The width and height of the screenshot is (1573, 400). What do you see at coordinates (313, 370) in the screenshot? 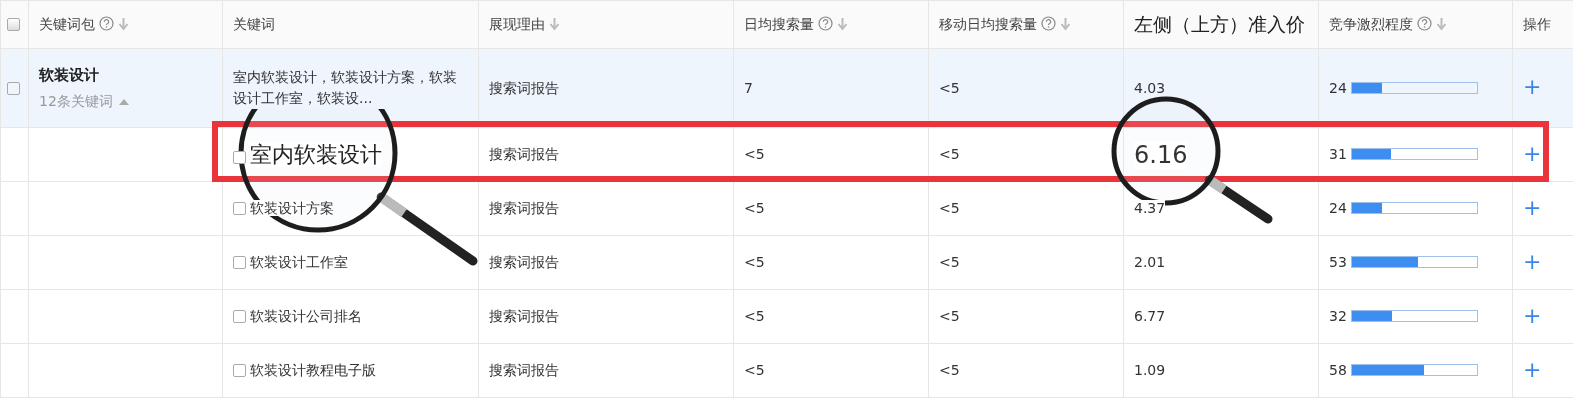
I see `keyword-text: 软装设计教程电子版` at bounding box center [313, 370].